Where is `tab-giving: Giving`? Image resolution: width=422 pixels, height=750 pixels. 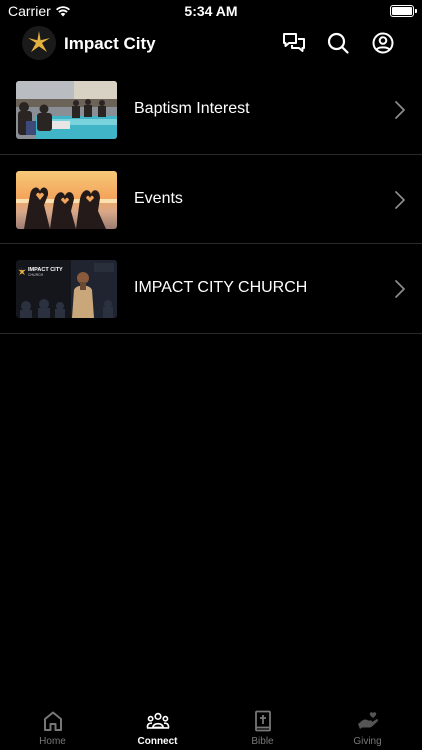 tab-giving: Giving is located at coordinates (367, 726).